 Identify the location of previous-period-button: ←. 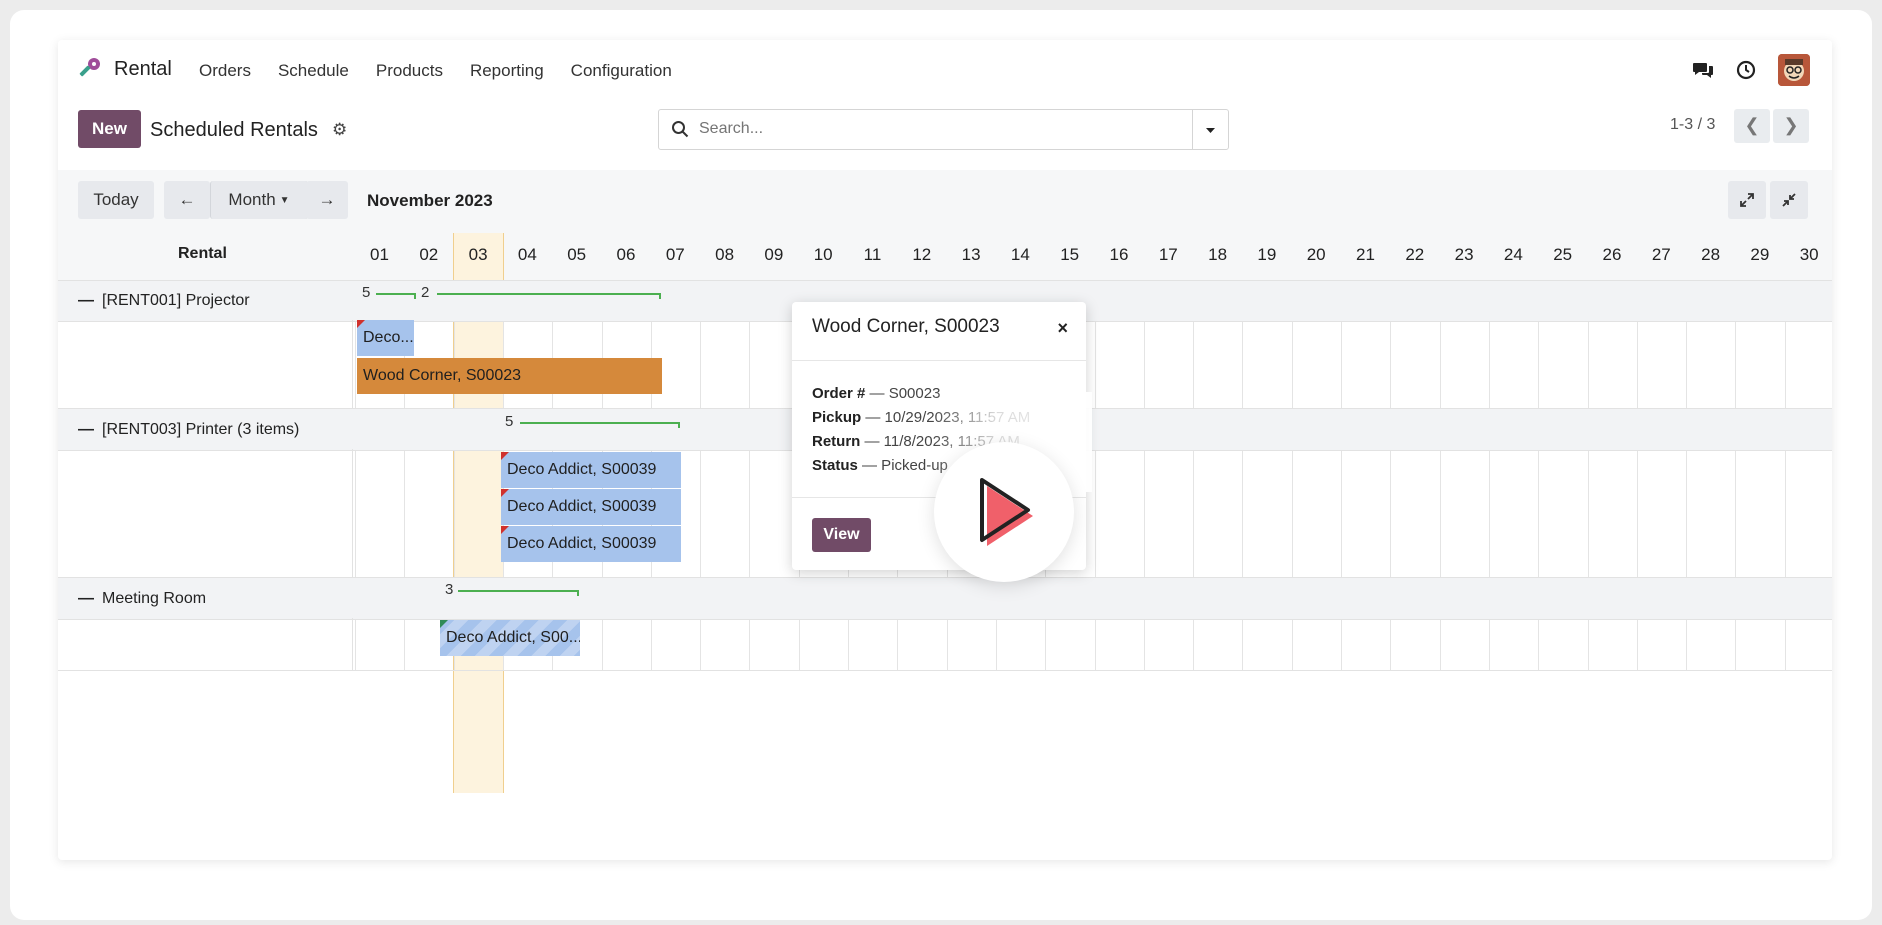
(187, 200).